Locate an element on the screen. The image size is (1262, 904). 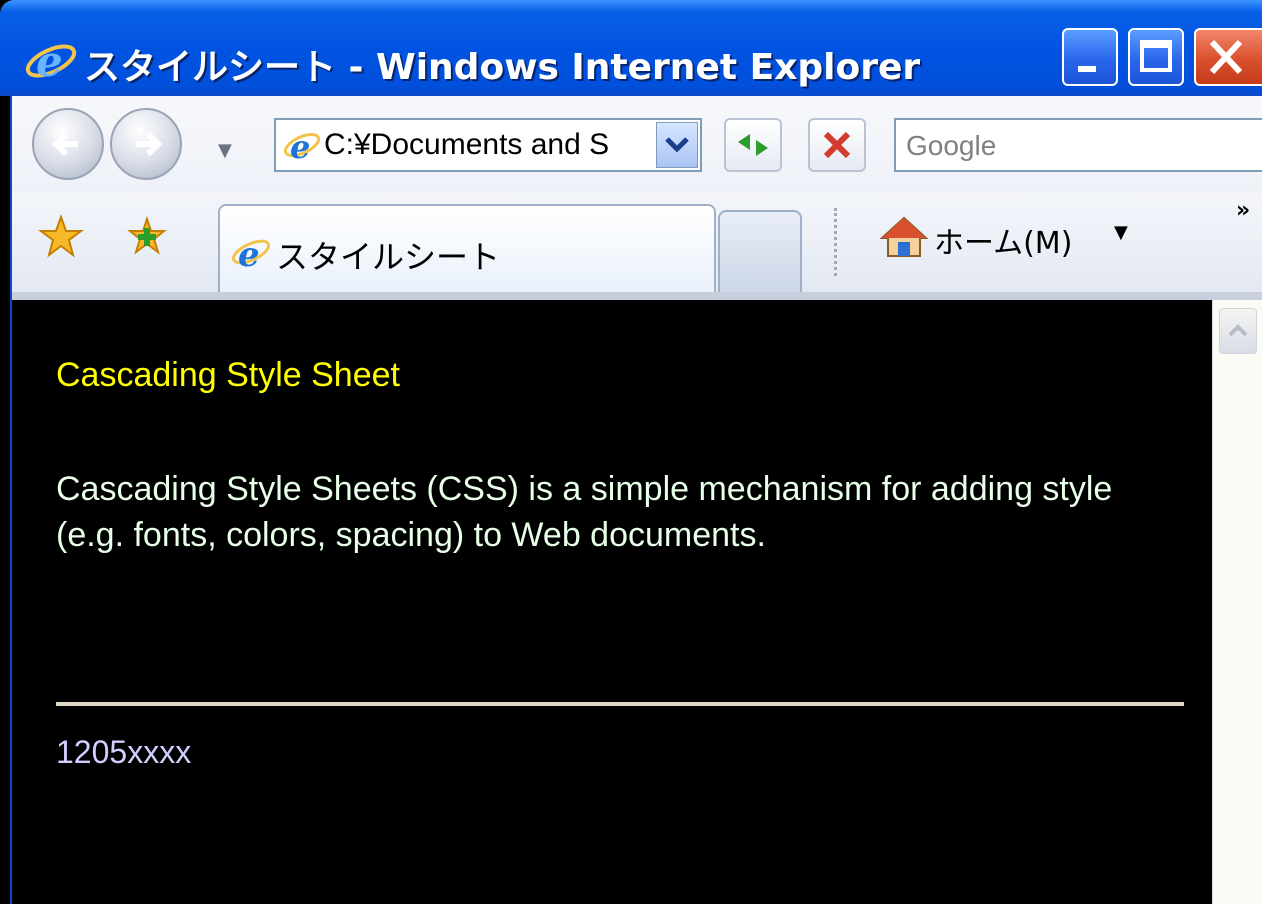
new-tab-button is located at coordinates (760, 251).